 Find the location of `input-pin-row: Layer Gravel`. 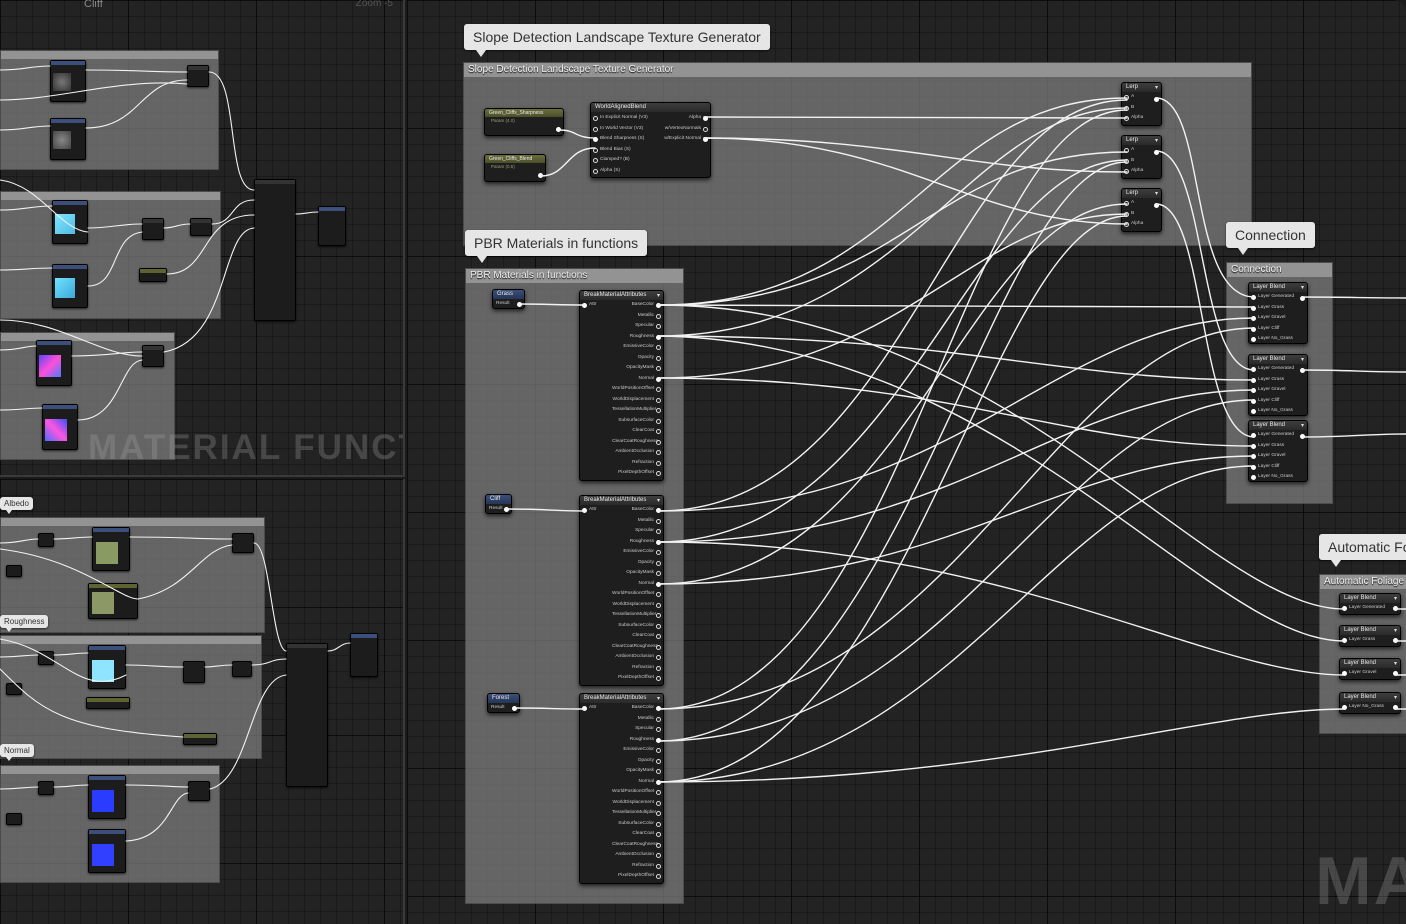

input-pin-row: Layer Gravel is located at coordinates (1278, 456).